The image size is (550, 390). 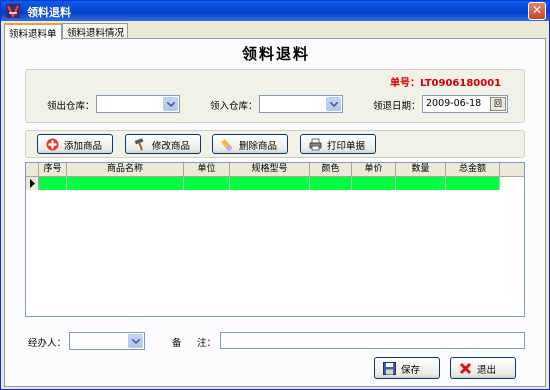 I want to click on column-header: 单价, so click(x=374, y=170).